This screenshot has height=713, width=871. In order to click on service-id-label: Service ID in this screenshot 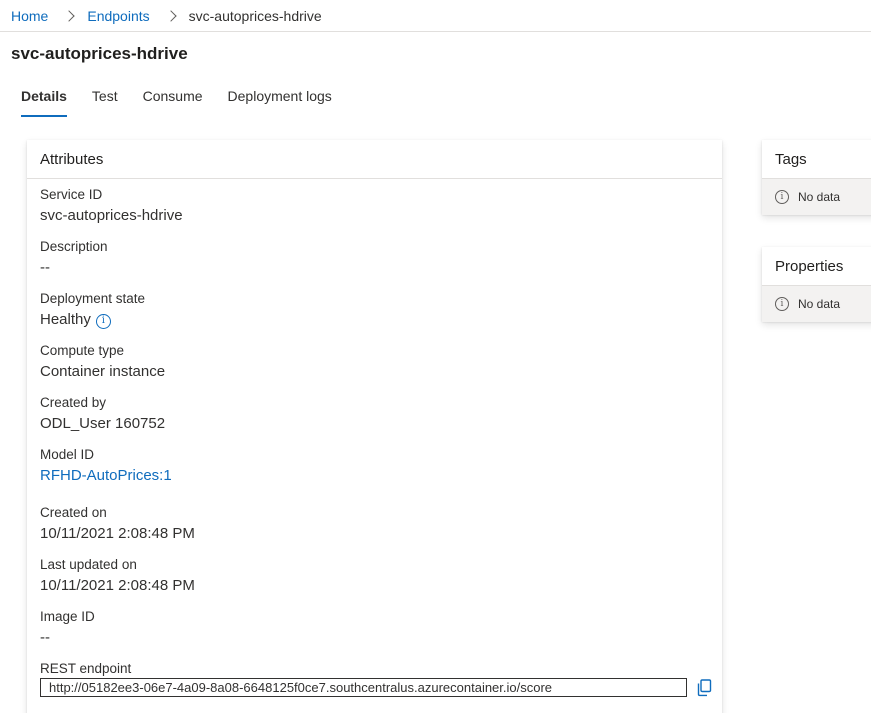, I will do `click(71, 194)`.